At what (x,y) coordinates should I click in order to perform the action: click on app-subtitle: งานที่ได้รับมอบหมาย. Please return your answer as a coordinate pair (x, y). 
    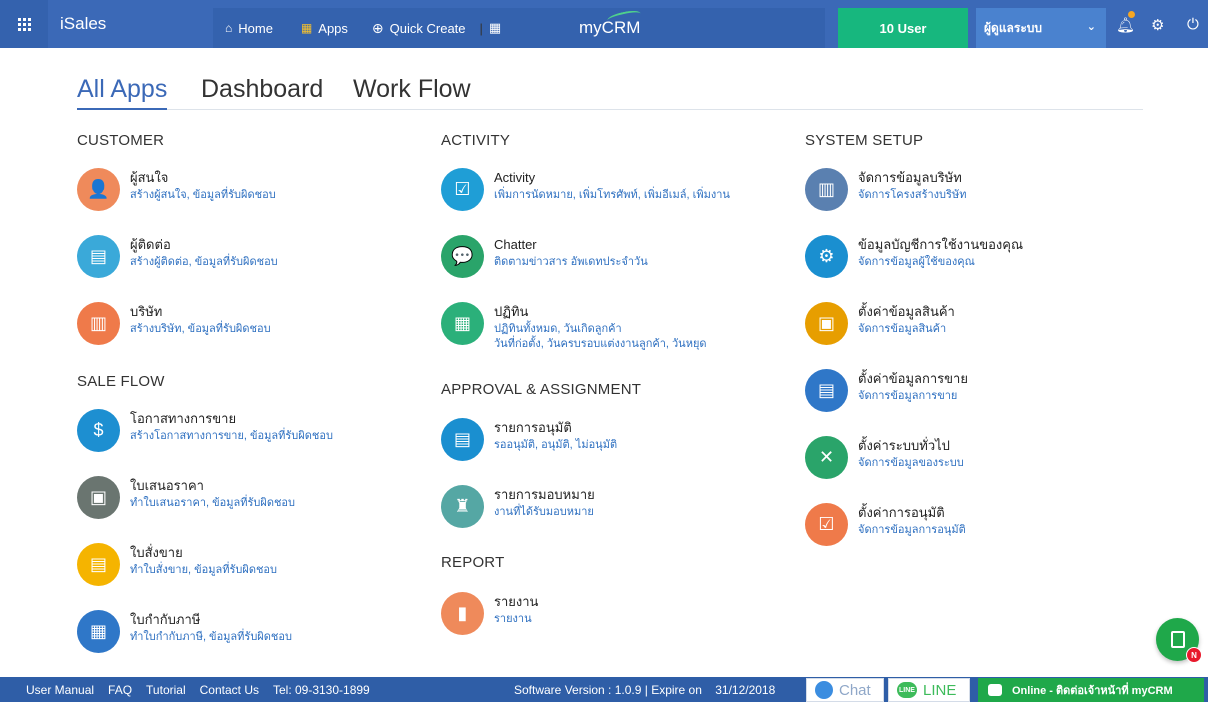
    Looking at the image, I should click on (544, 512).